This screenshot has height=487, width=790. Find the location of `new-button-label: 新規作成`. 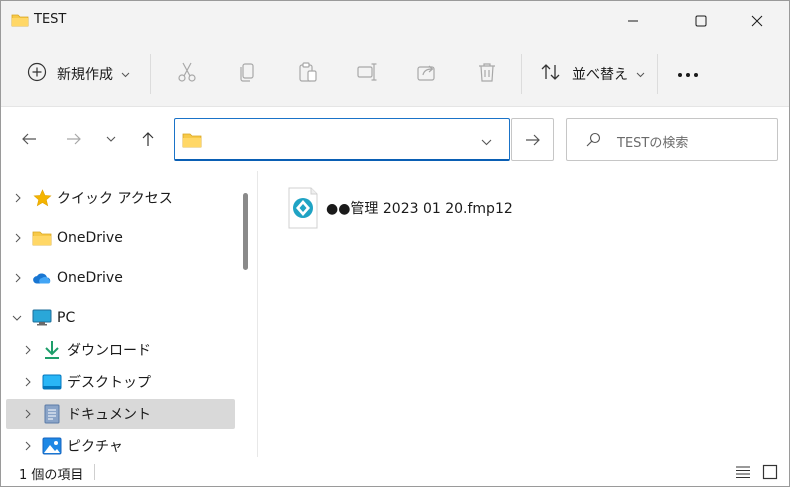

new-button-label: 新規作成 is located at coordinates (85, 75).